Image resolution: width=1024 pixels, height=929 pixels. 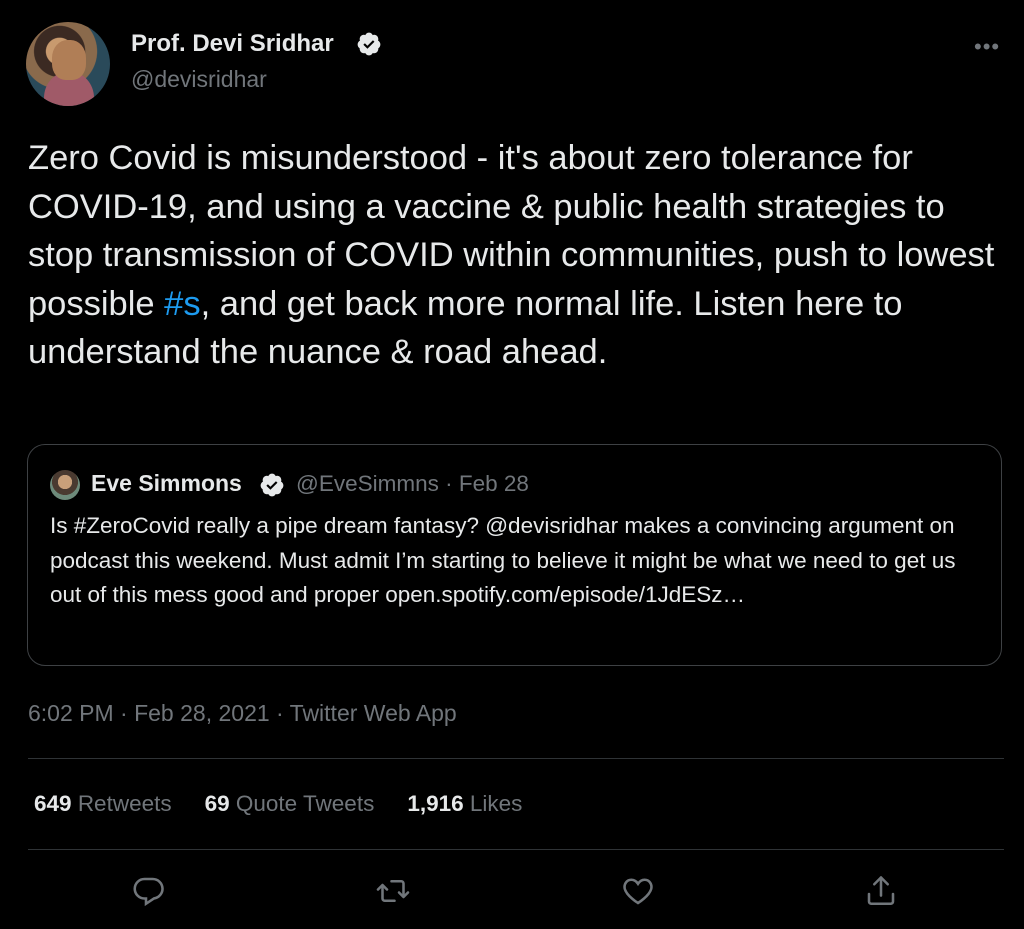 I want to click on tweet-timestamp: 6:02 PM · Feb 28, 2021 · Twitter Web App, so click(x=242, y=713).